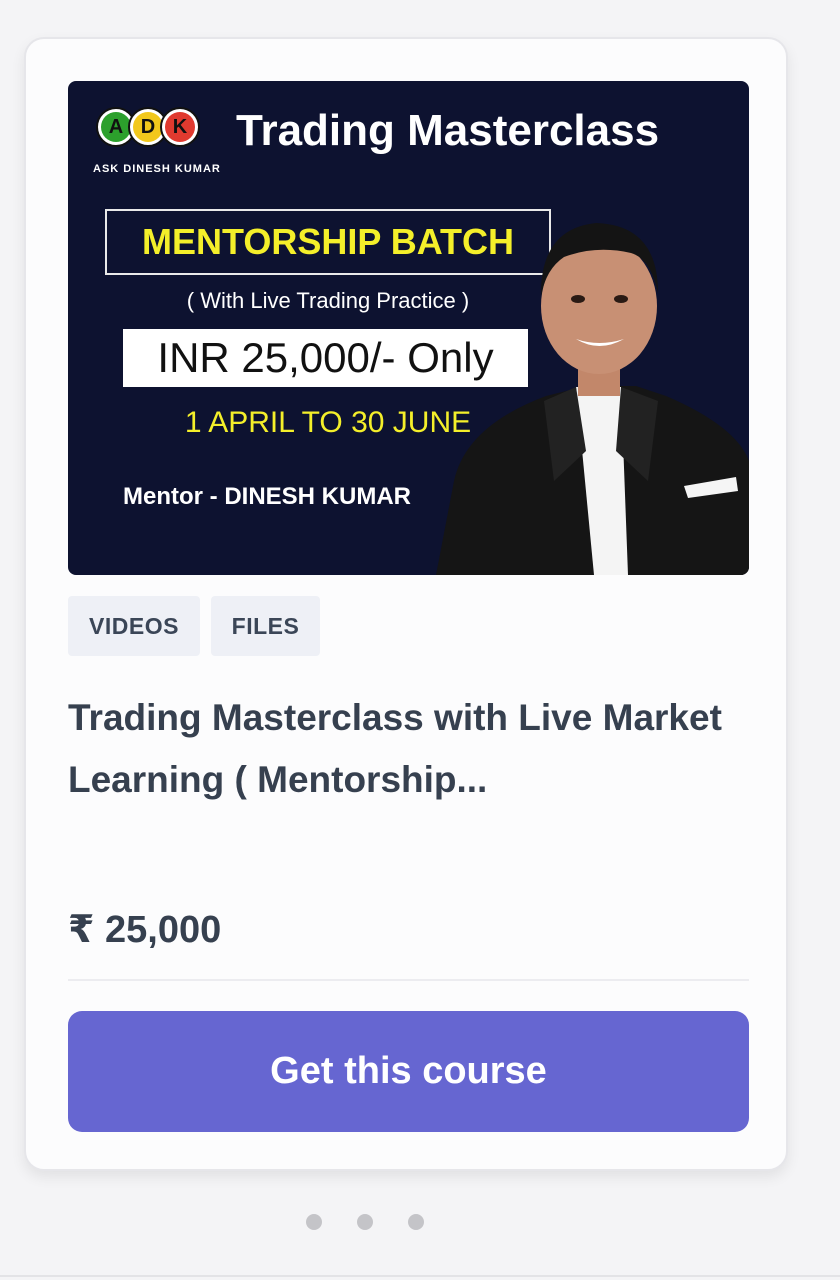 This screenshot has height=1280, width=840. Describe the element at coordinates (134, 626) in the screenshot. I see `tag-videos: VIDEOS` at that location.